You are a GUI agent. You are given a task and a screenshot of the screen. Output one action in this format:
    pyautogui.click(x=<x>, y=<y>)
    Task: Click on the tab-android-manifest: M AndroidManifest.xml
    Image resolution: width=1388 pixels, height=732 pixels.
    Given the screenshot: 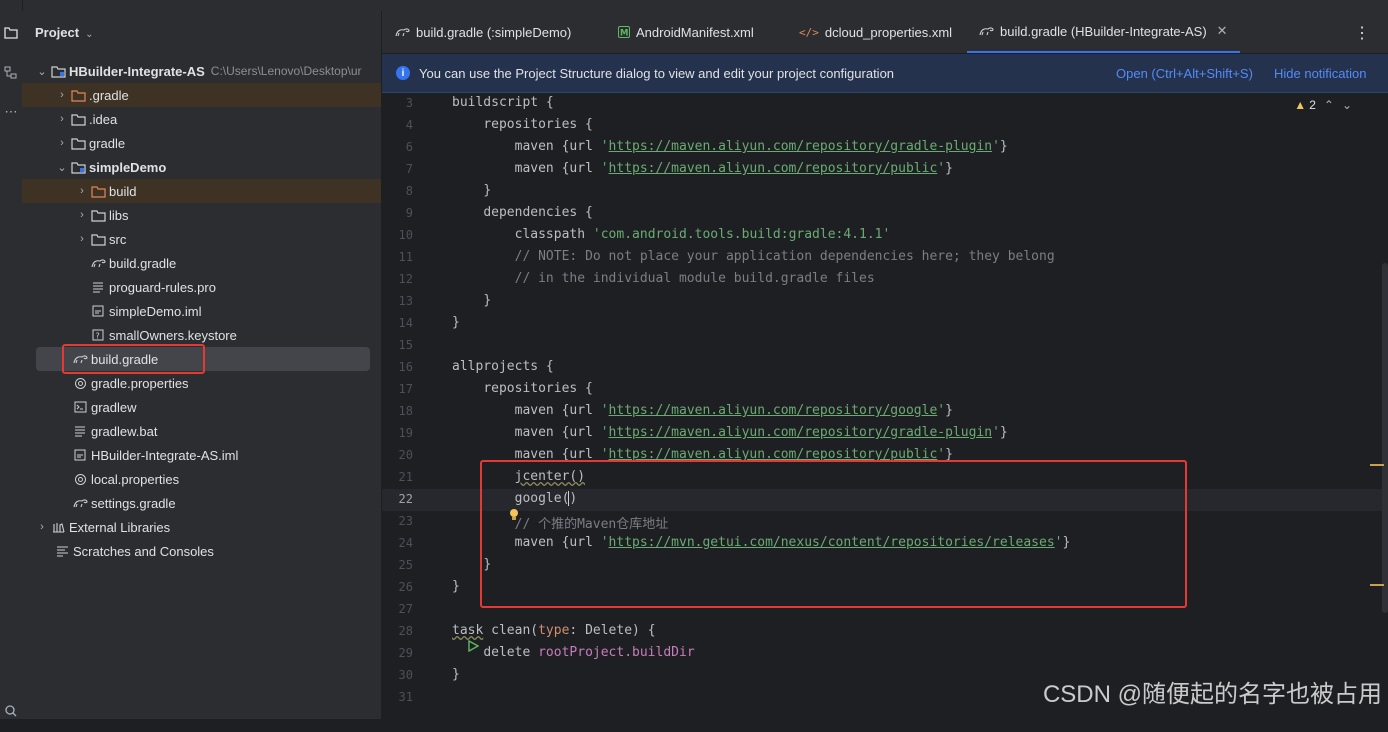 What is the action you would take?
    pyautogui.click(x=686, y=32)
    